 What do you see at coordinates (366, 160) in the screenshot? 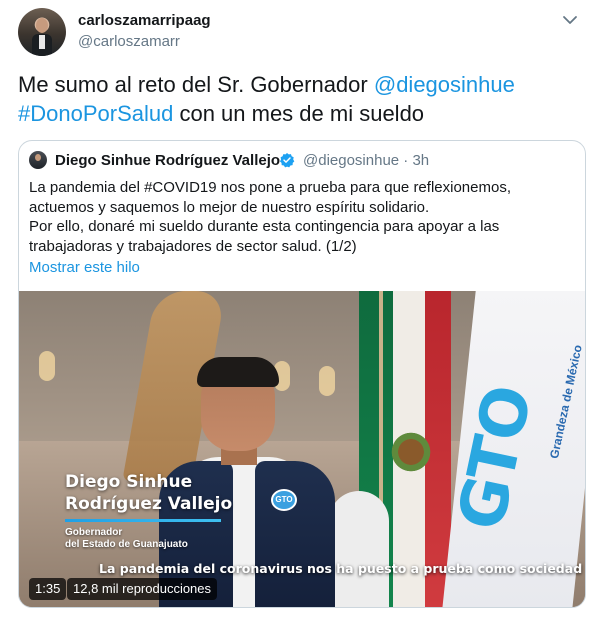
I see `quoted-meta: @diegosinhue · 3h` at bounding box center [366, 160].